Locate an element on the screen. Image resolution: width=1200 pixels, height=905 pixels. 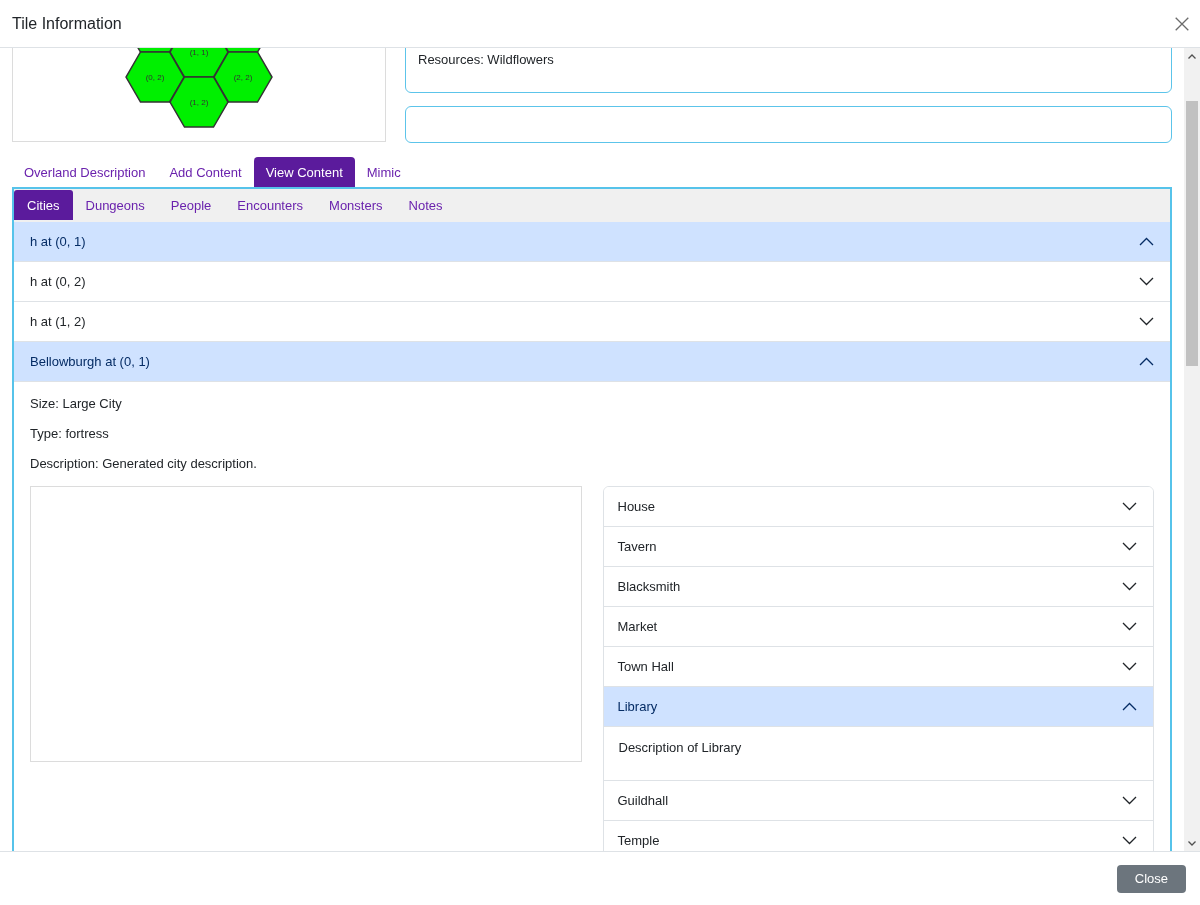
detail-text: Size: Large City is located at coordinates (76, 404).